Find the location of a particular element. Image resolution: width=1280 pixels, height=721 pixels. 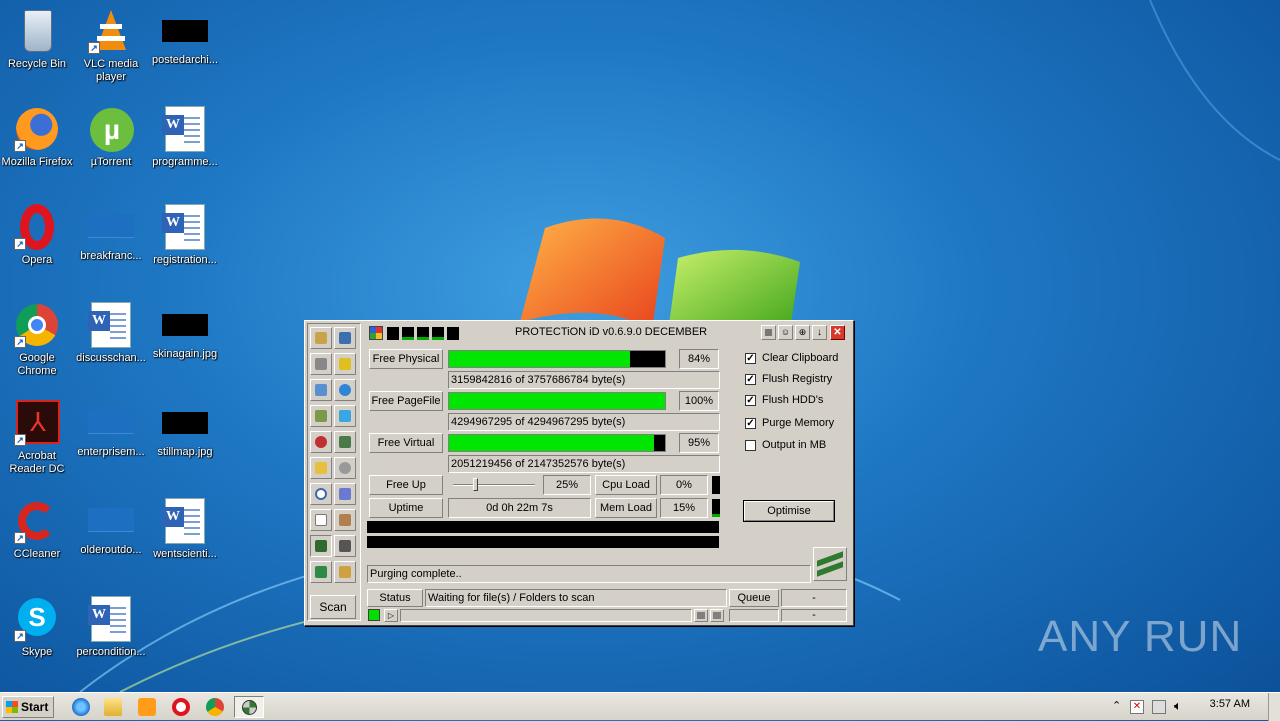

desktop-icon-chrome: ↗ Google Chrome is located at coordinates (37, 340).